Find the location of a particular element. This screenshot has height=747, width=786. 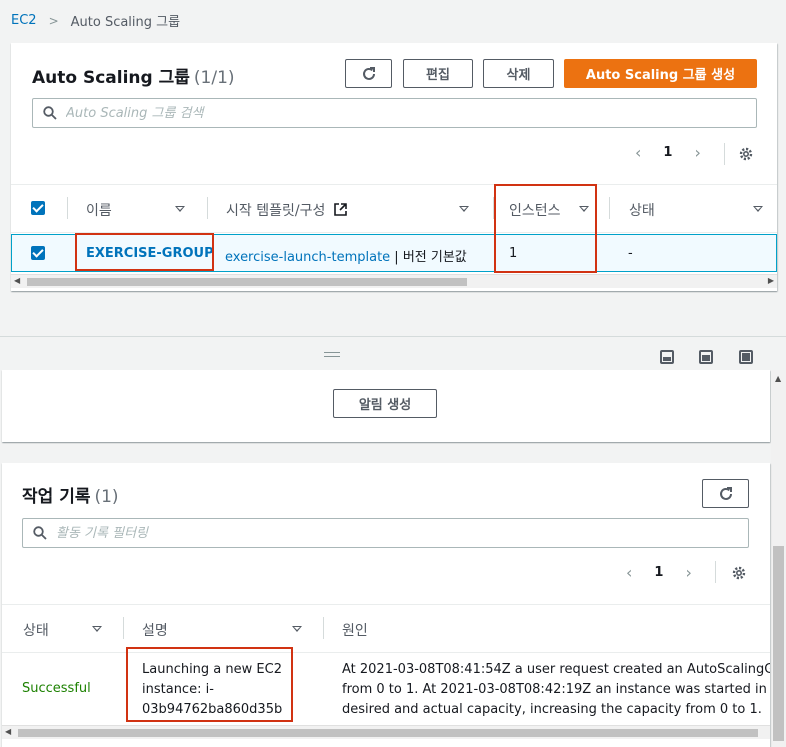

settings-button is located at coordinates (746, 154).